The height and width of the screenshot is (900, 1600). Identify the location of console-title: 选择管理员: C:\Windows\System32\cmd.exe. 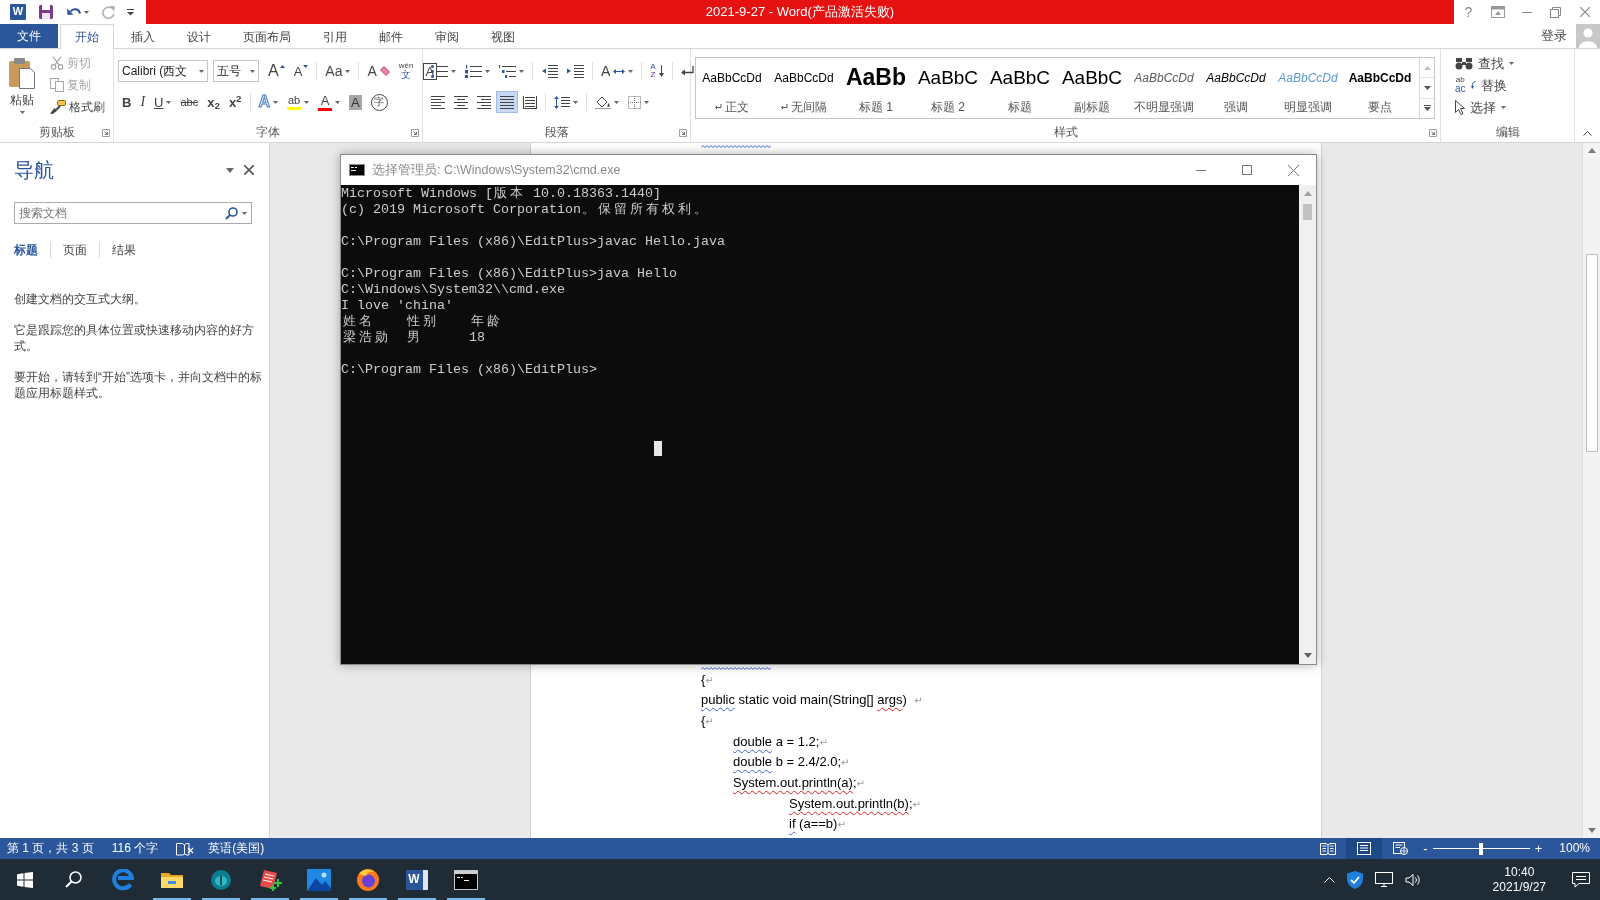
(496, 170).